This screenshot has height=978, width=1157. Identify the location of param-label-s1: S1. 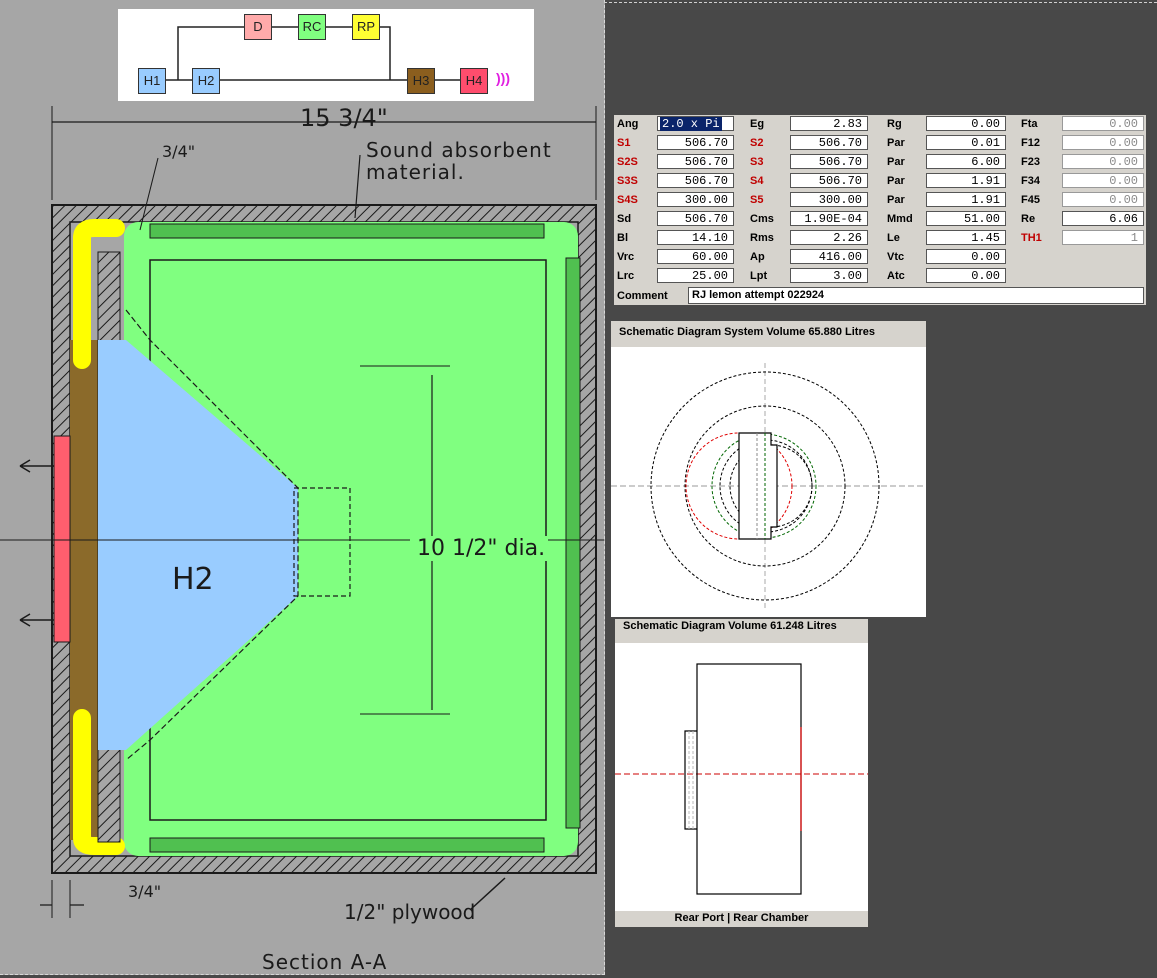
(624, 143).